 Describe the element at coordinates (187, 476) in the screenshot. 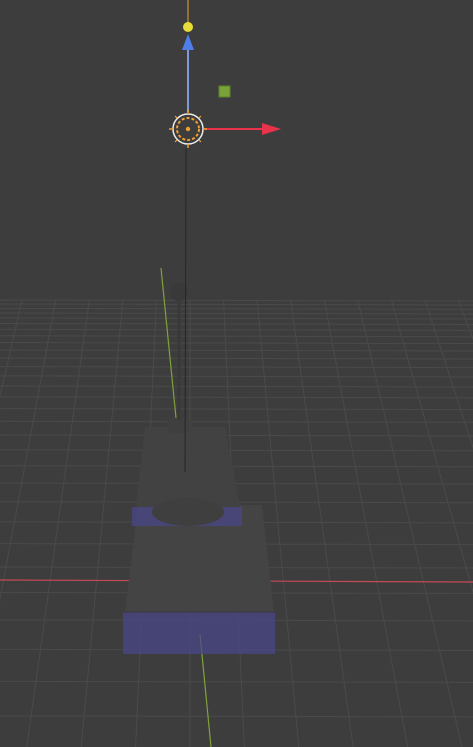

I see `pedestal-top` at that location.